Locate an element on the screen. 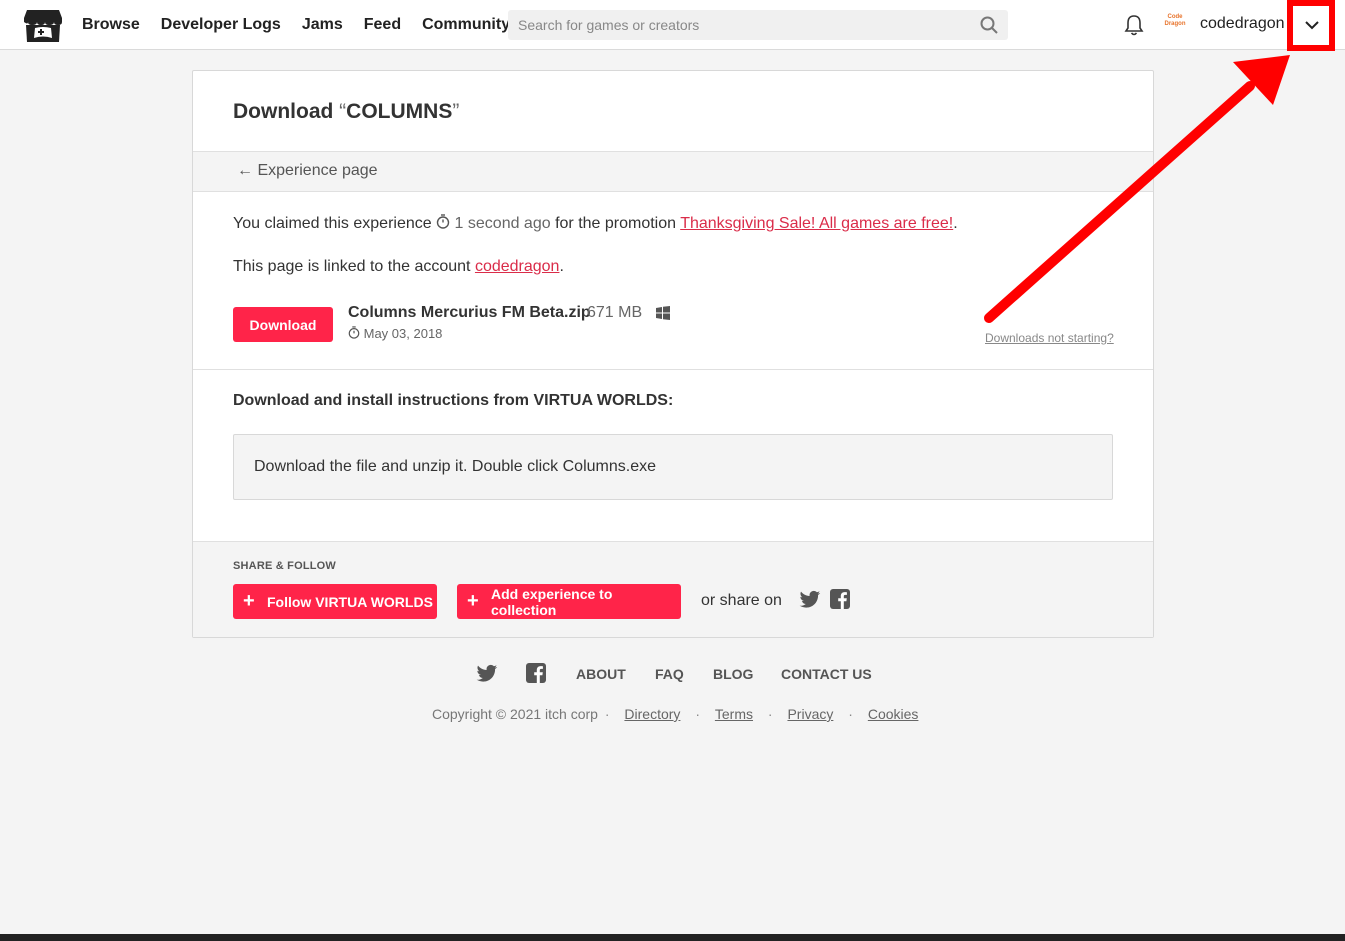 Image resolution: width=1345 pixels, height=941 pixels. search-box is located at coordinates (758, 25).